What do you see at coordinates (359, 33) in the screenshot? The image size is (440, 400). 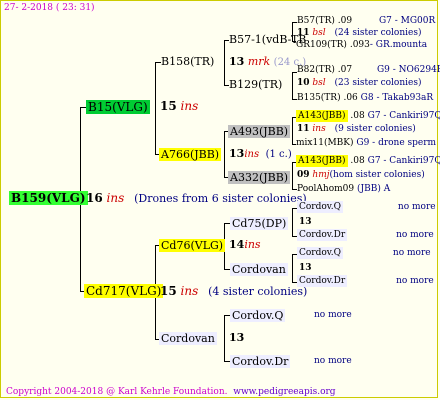 I see `g5-row: 11 bsl (24 sister colonies)` at bounding box center [359, 33].